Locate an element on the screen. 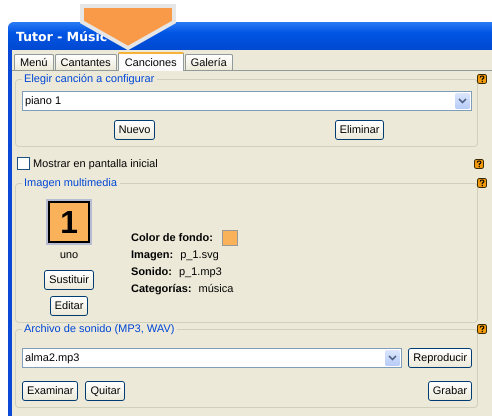 This screenshot has height=416, width=492. property-label: Sonido: is located at coordinates (151, 272).